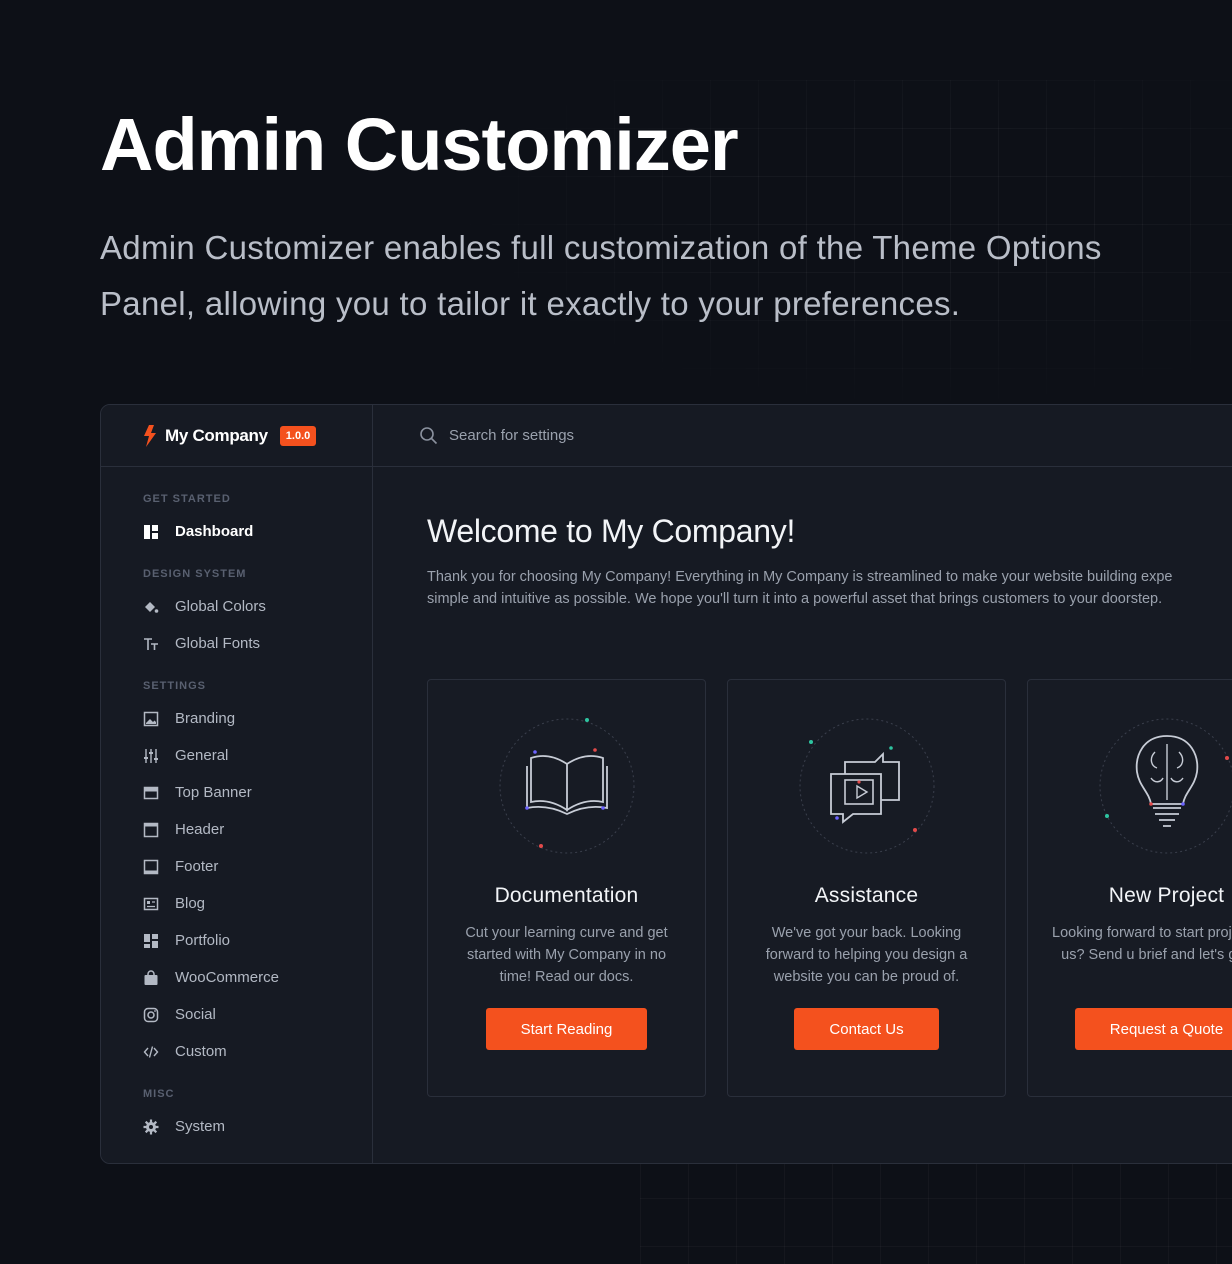 The image size is (1232, 1264). Describe the element at coordinates (419, 144) in the screenshot. I see `hero-title: Admin Customizer` at that location.